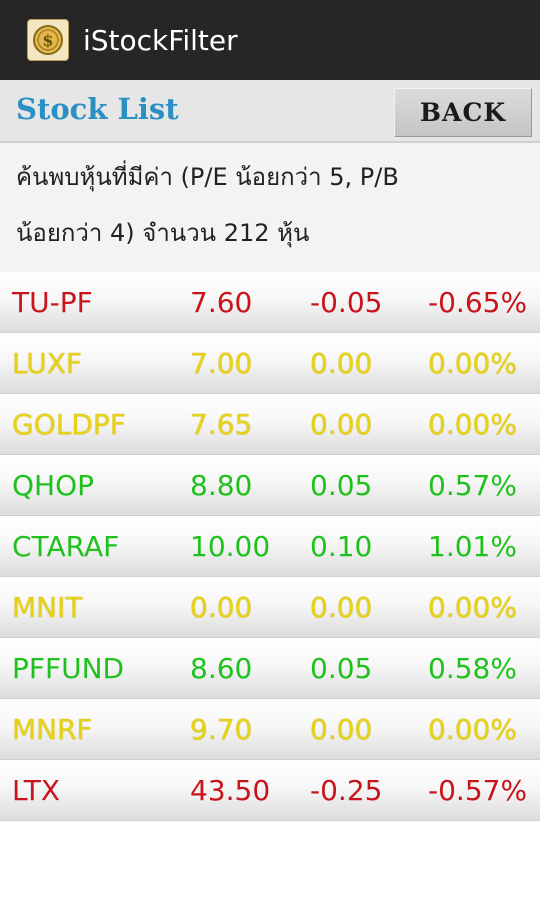  What do you see at coordinates (346, 302) in the screenshot?
I see `stock-change: -0.05` at bounding box center [346, 302].